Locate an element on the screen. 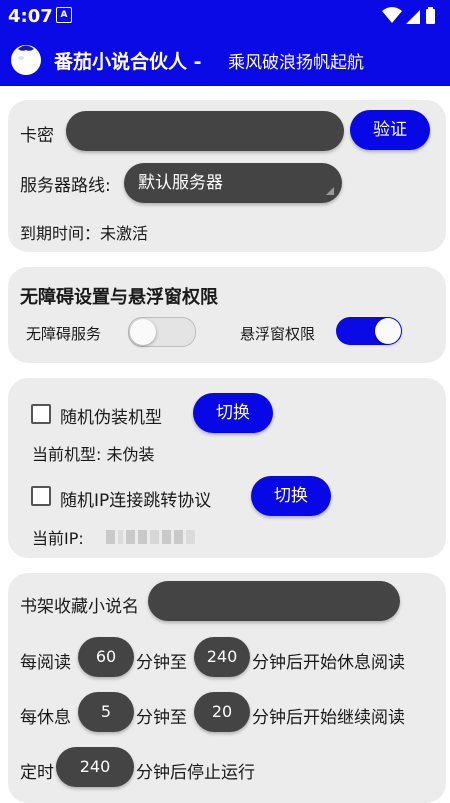  switch-ip-button: 切换 is located at coordinates (291, 496).